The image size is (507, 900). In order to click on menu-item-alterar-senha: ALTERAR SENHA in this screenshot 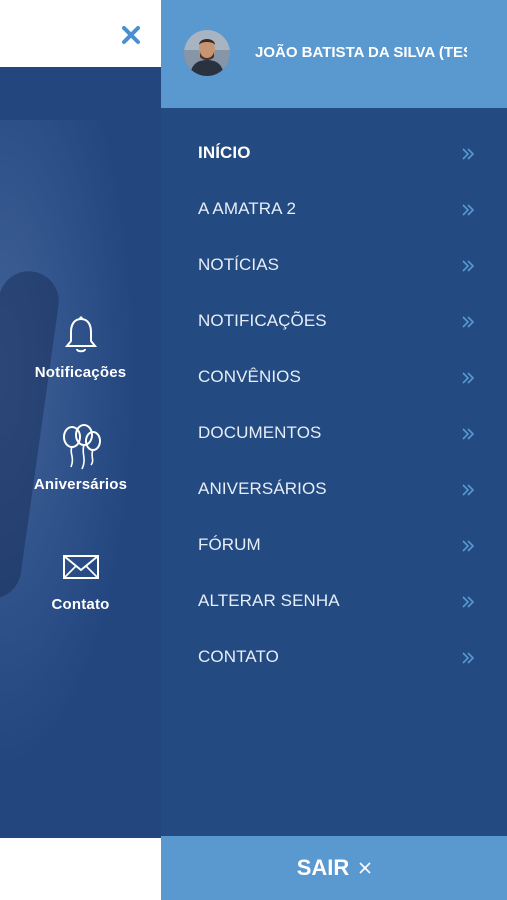, I will do `click(334, 601)`.